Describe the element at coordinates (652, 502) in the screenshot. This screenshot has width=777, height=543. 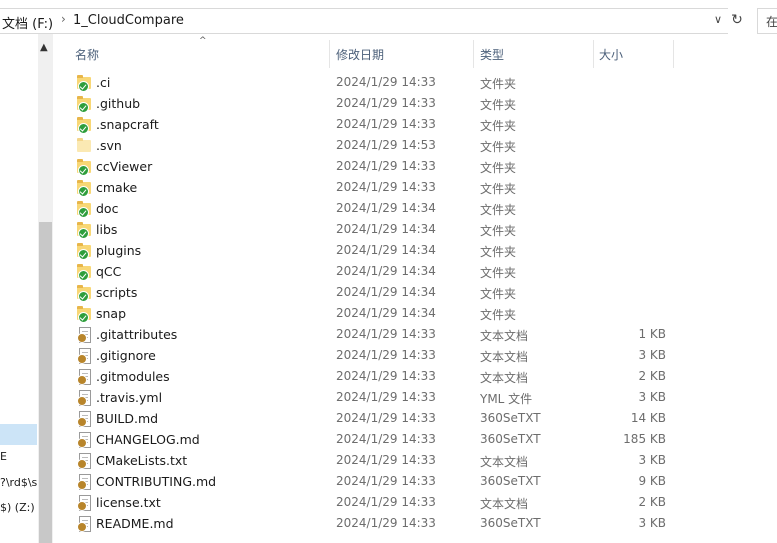
I see `file-size: 2 KB` at that location.